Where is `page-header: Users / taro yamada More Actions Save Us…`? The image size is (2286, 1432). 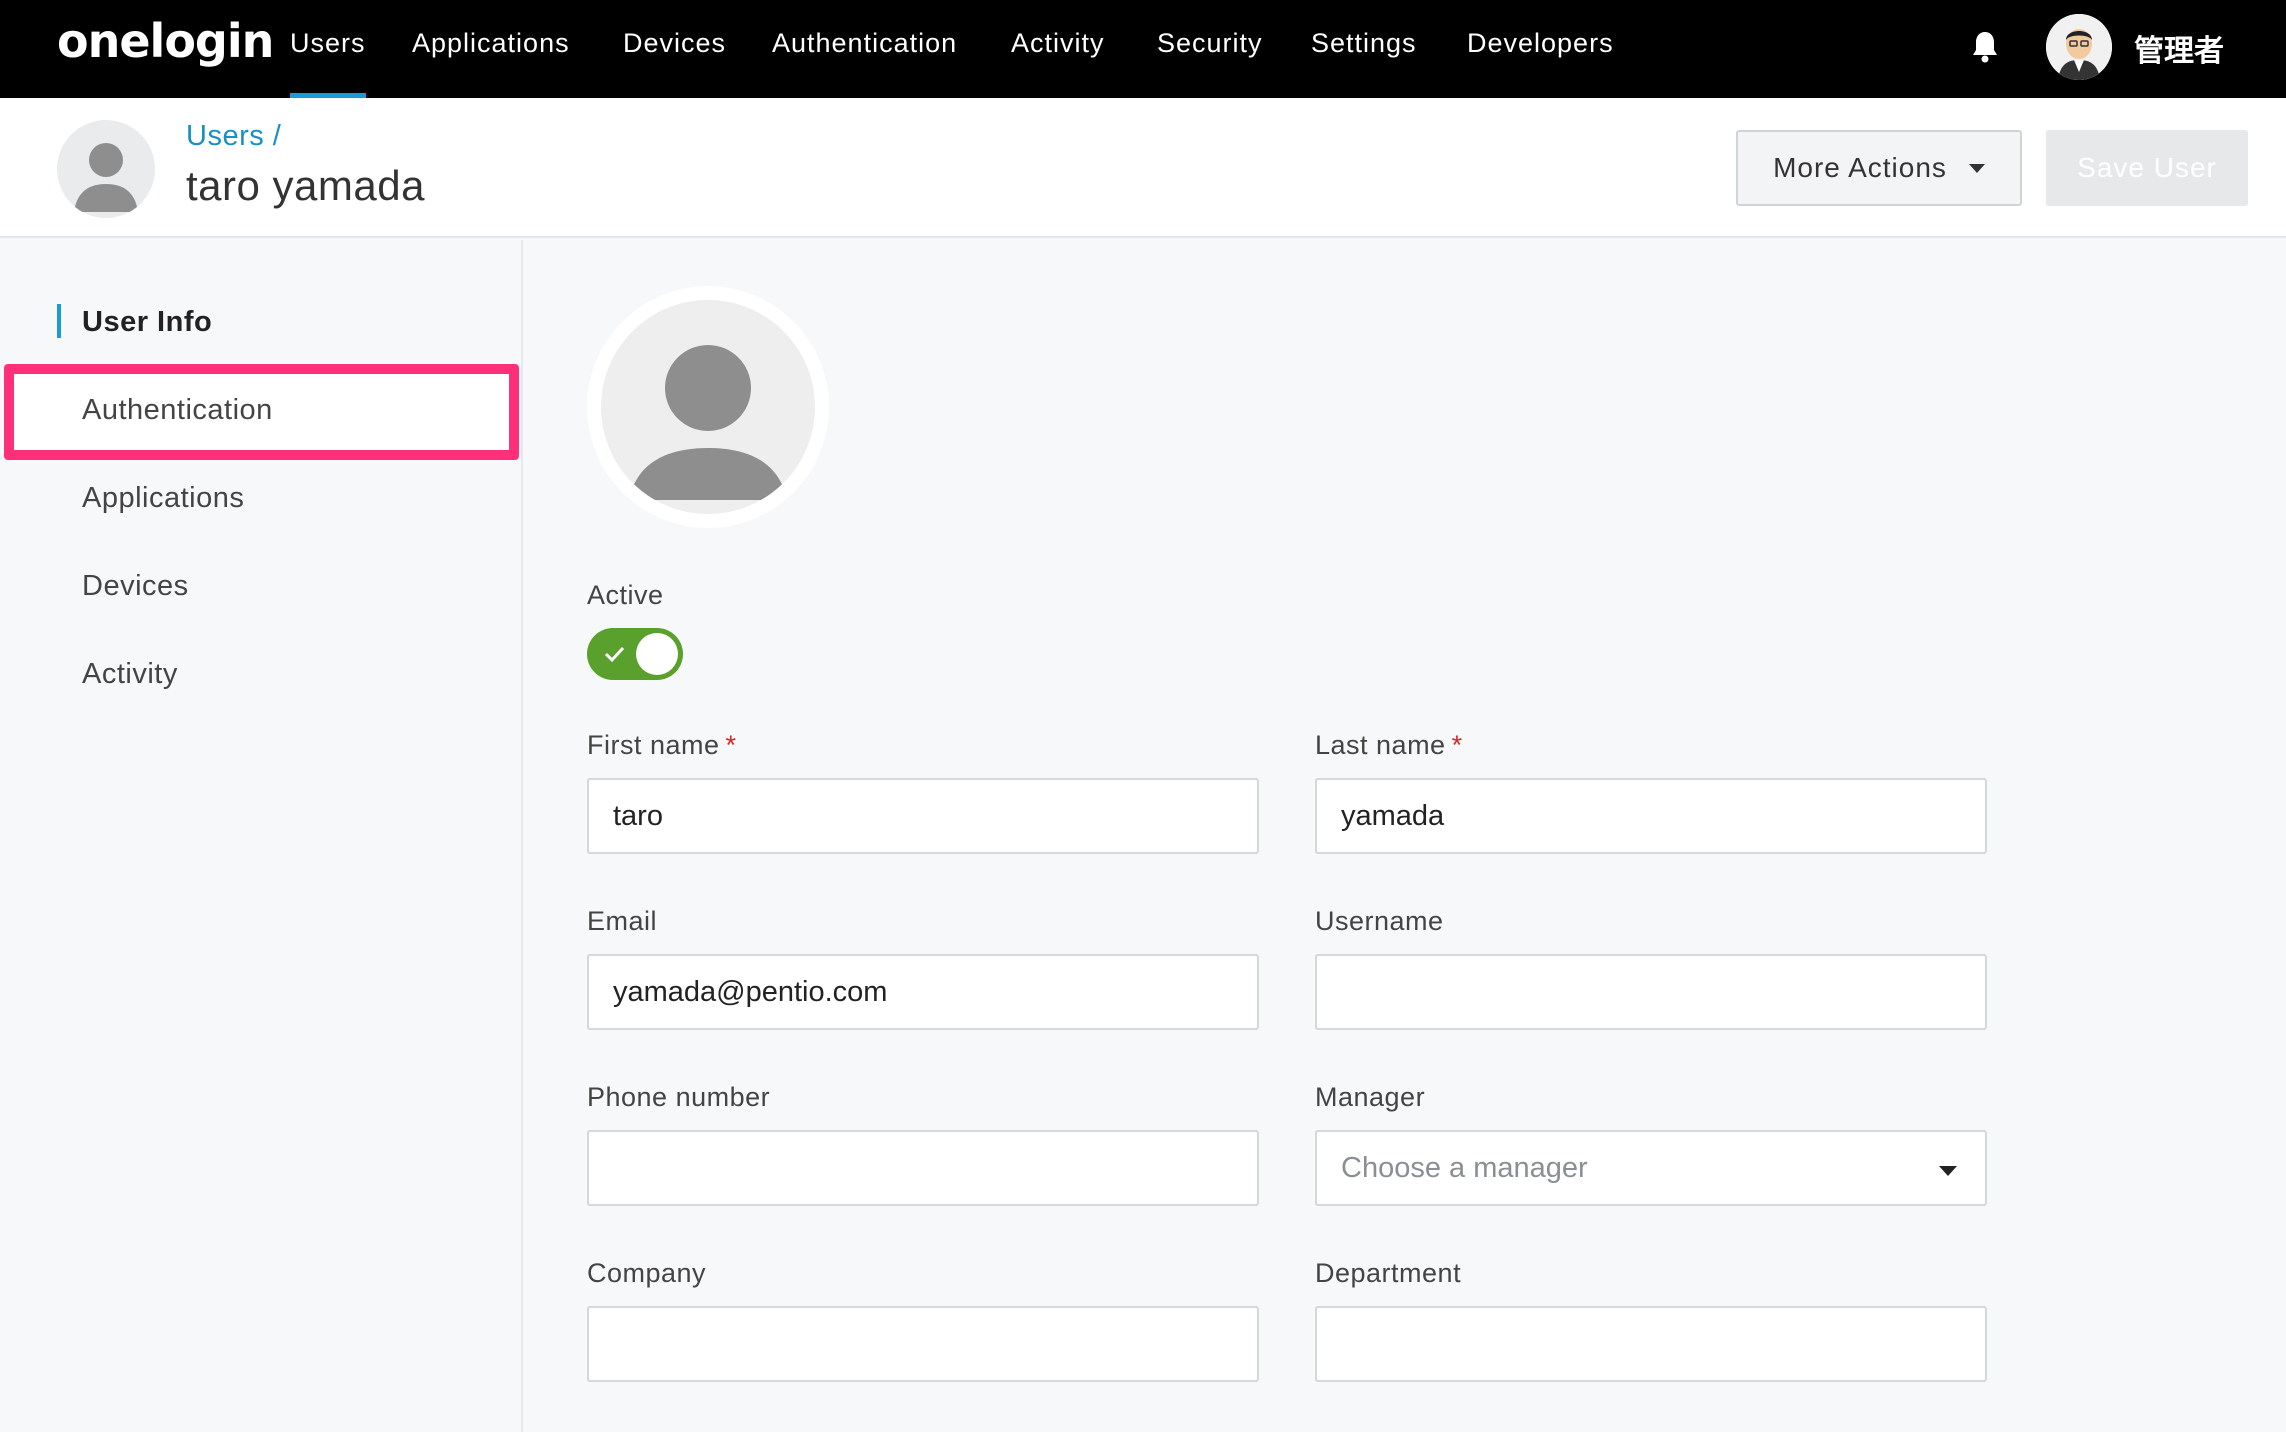
page-header: Users / taro yamada More Actions Save Us… is located at coordinates (1143, 168).